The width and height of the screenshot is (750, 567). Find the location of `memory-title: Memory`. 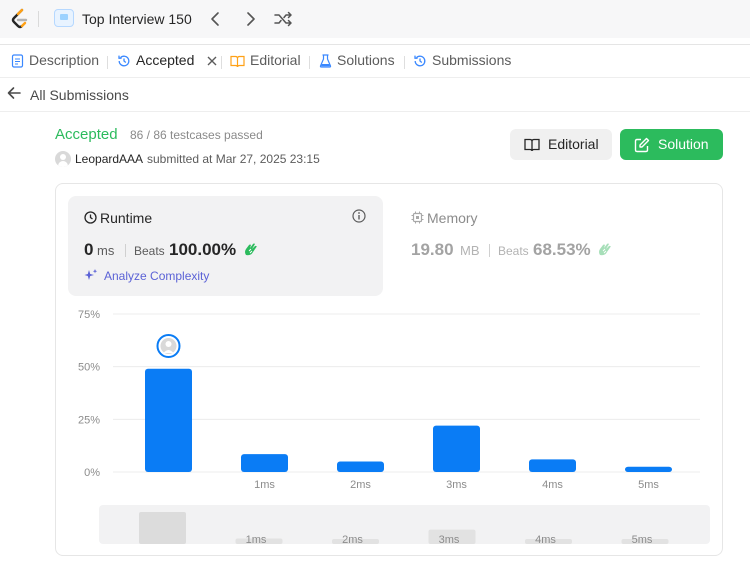

memory-title: Memory is located at coordinates (452, 218).